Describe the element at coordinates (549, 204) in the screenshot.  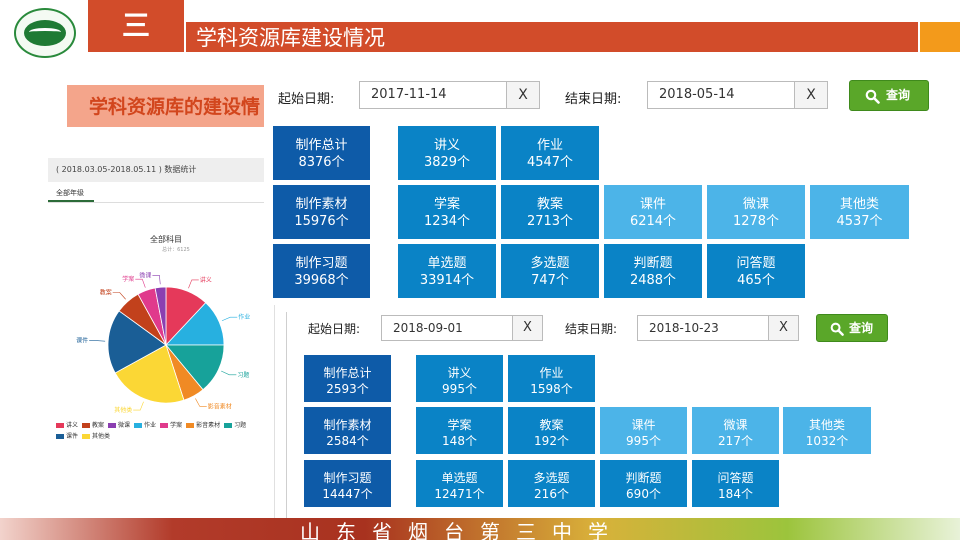
I see `tile-label: 教案` at that location.